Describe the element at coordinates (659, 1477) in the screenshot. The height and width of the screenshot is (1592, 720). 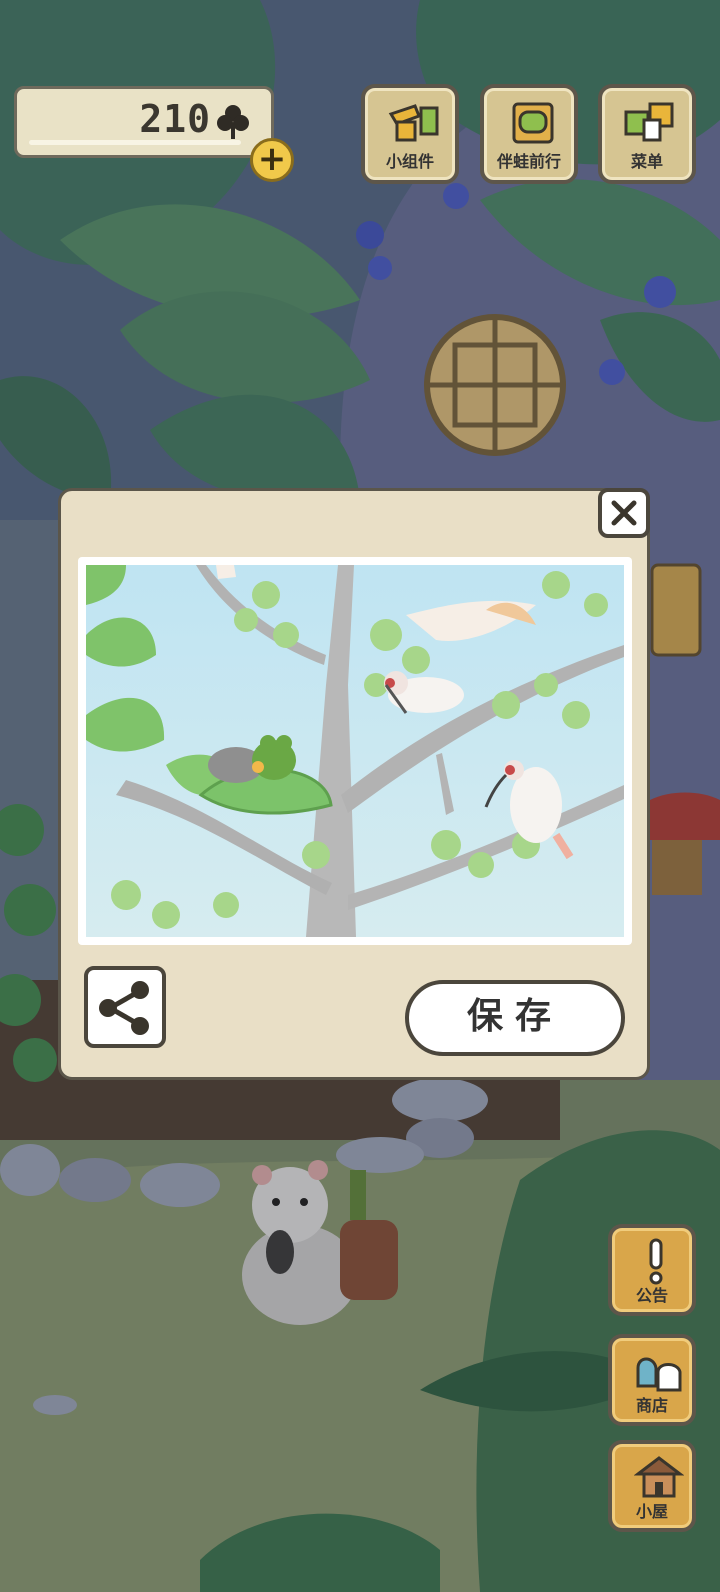
I see `house-icon` at that location.